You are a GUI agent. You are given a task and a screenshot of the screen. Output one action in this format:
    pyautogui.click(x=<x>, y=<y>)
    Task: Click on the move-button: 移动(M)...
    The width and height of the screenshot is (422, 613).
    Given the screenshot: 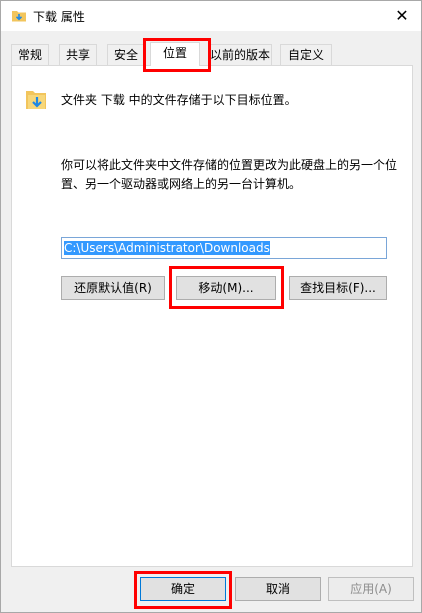 What is the action you would take?
    pyautogui.click(x=226, y=288)
    